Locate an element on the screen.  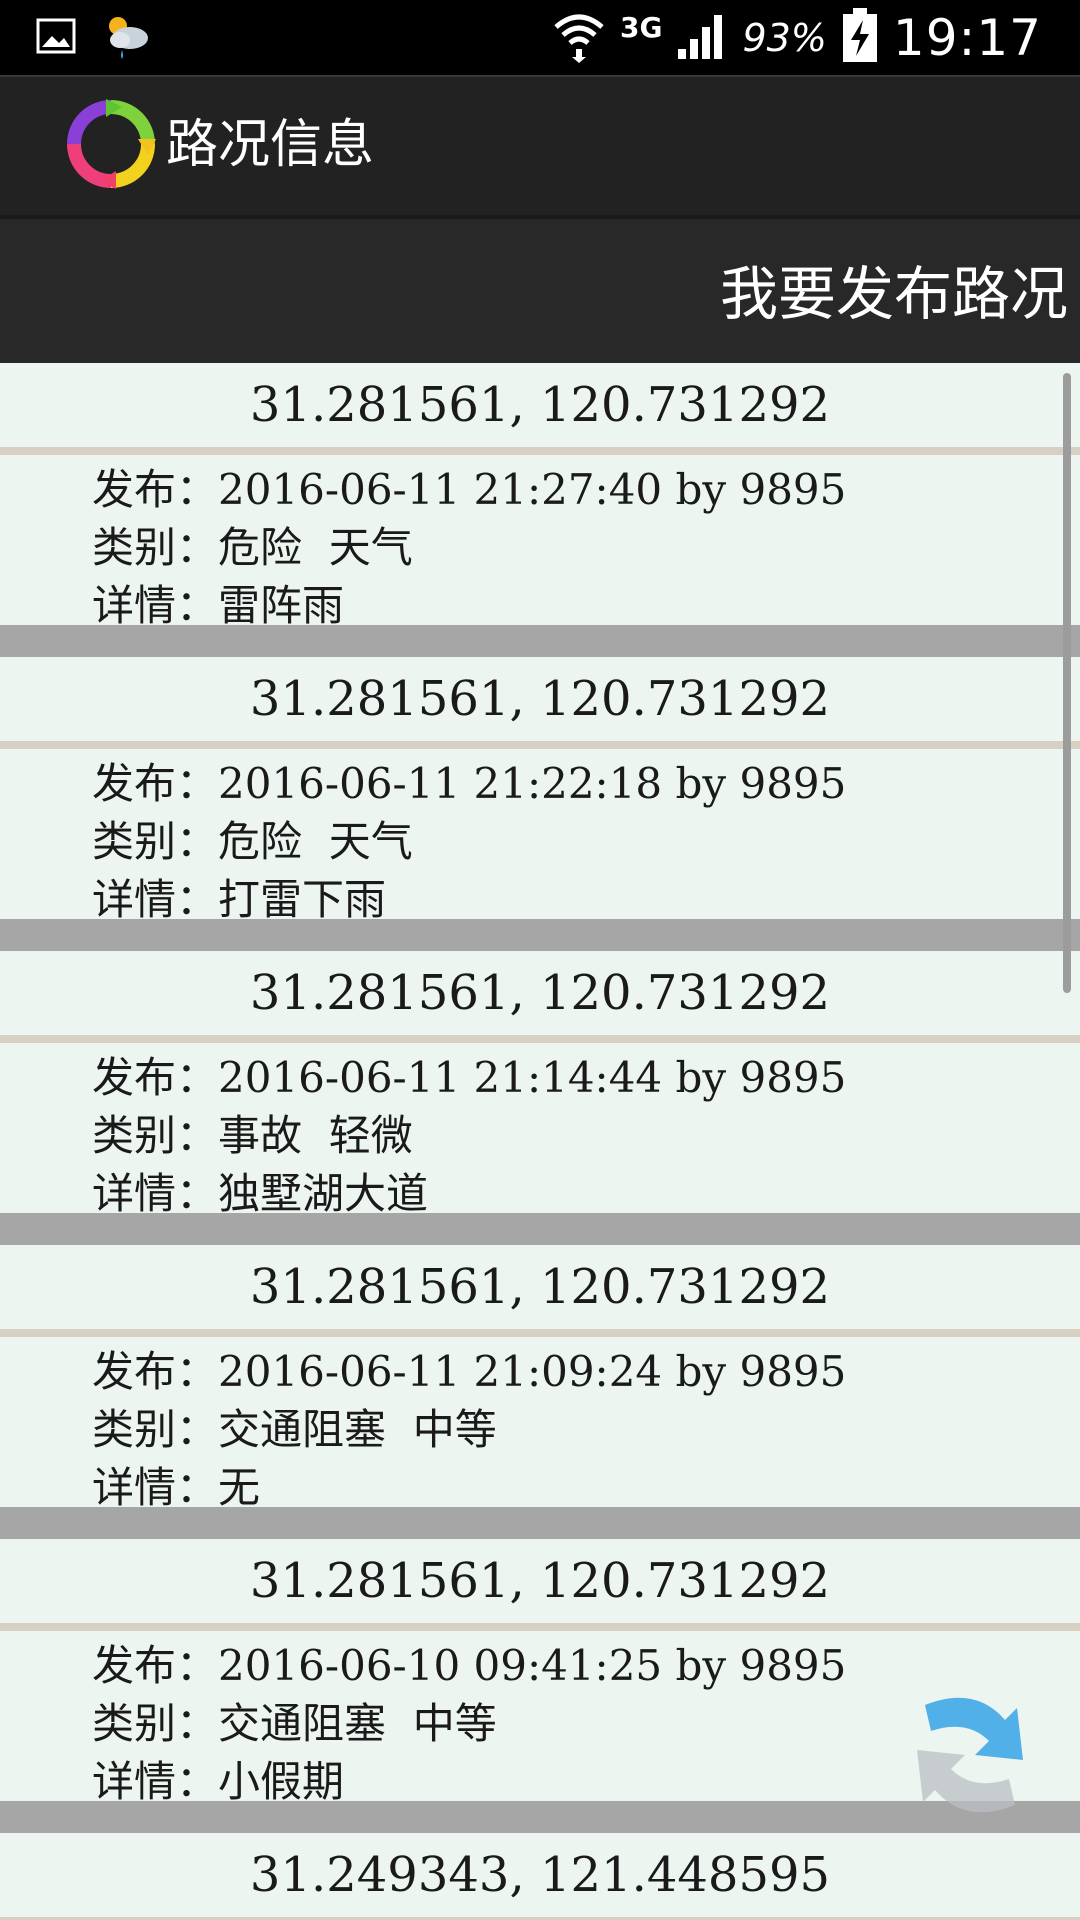
detail-value: 打雷下雨 is located at coordinates (302, 899).